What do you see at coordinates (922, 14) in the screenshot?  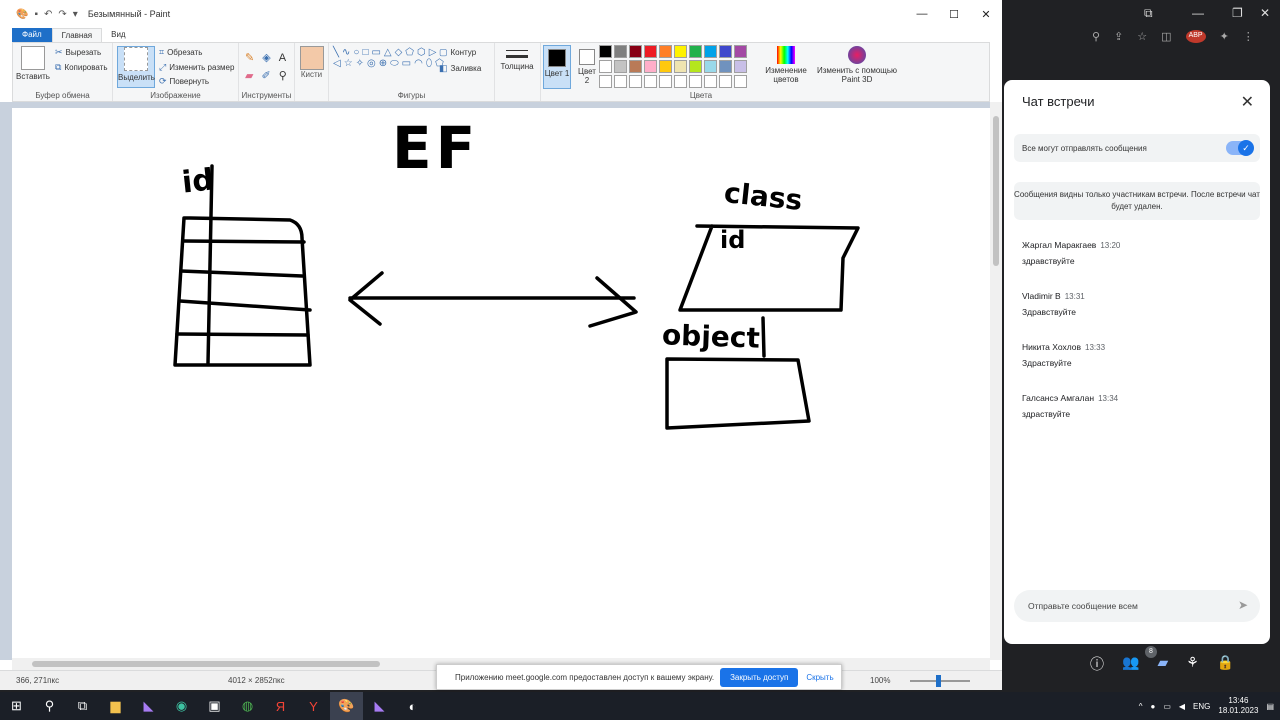 I see `minimize-button: —` at bounding box center [922, 14].